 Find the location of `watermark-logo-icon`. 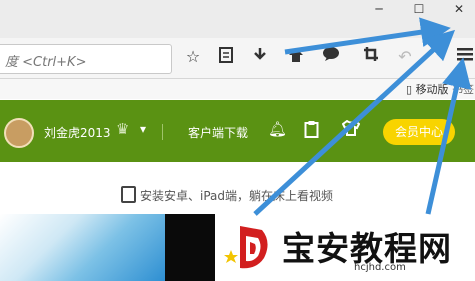

watermark-logo-icon is located at coordinates (246, 247).